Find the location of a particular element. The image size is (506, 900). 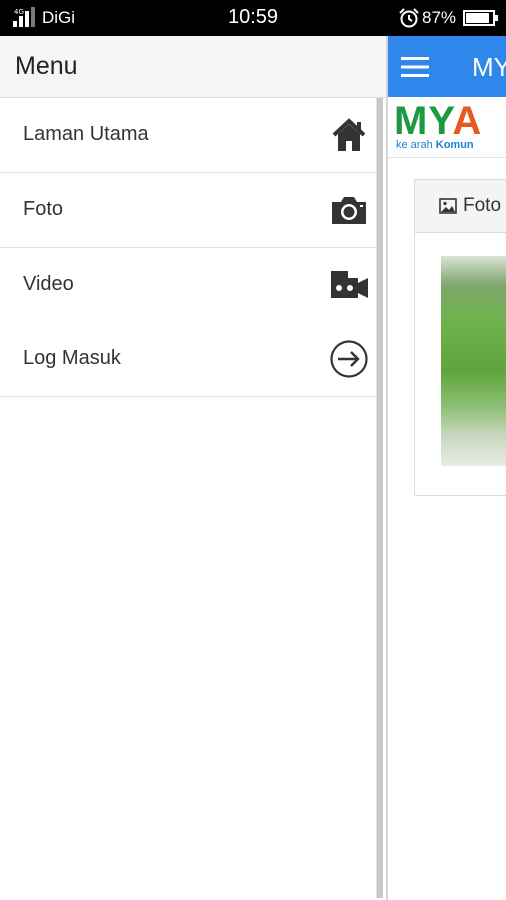

battery-percent: 87% is located at coordinates (439, 17).